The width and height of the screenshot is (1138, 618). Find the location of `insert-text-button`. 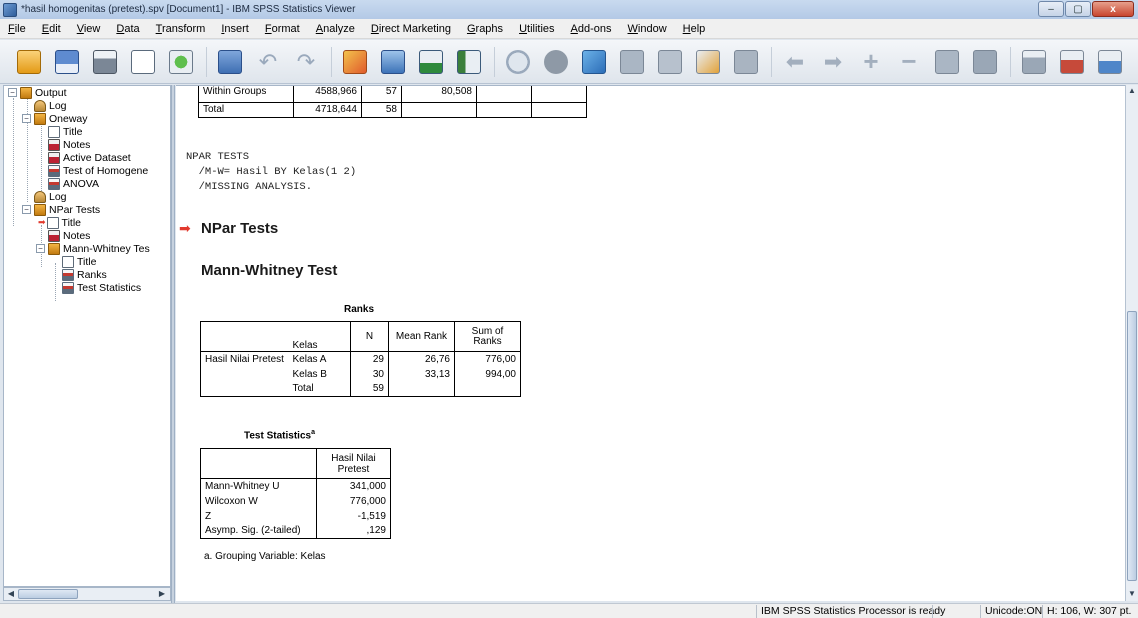

insert-text-button is located at coordinates (1110, 62).